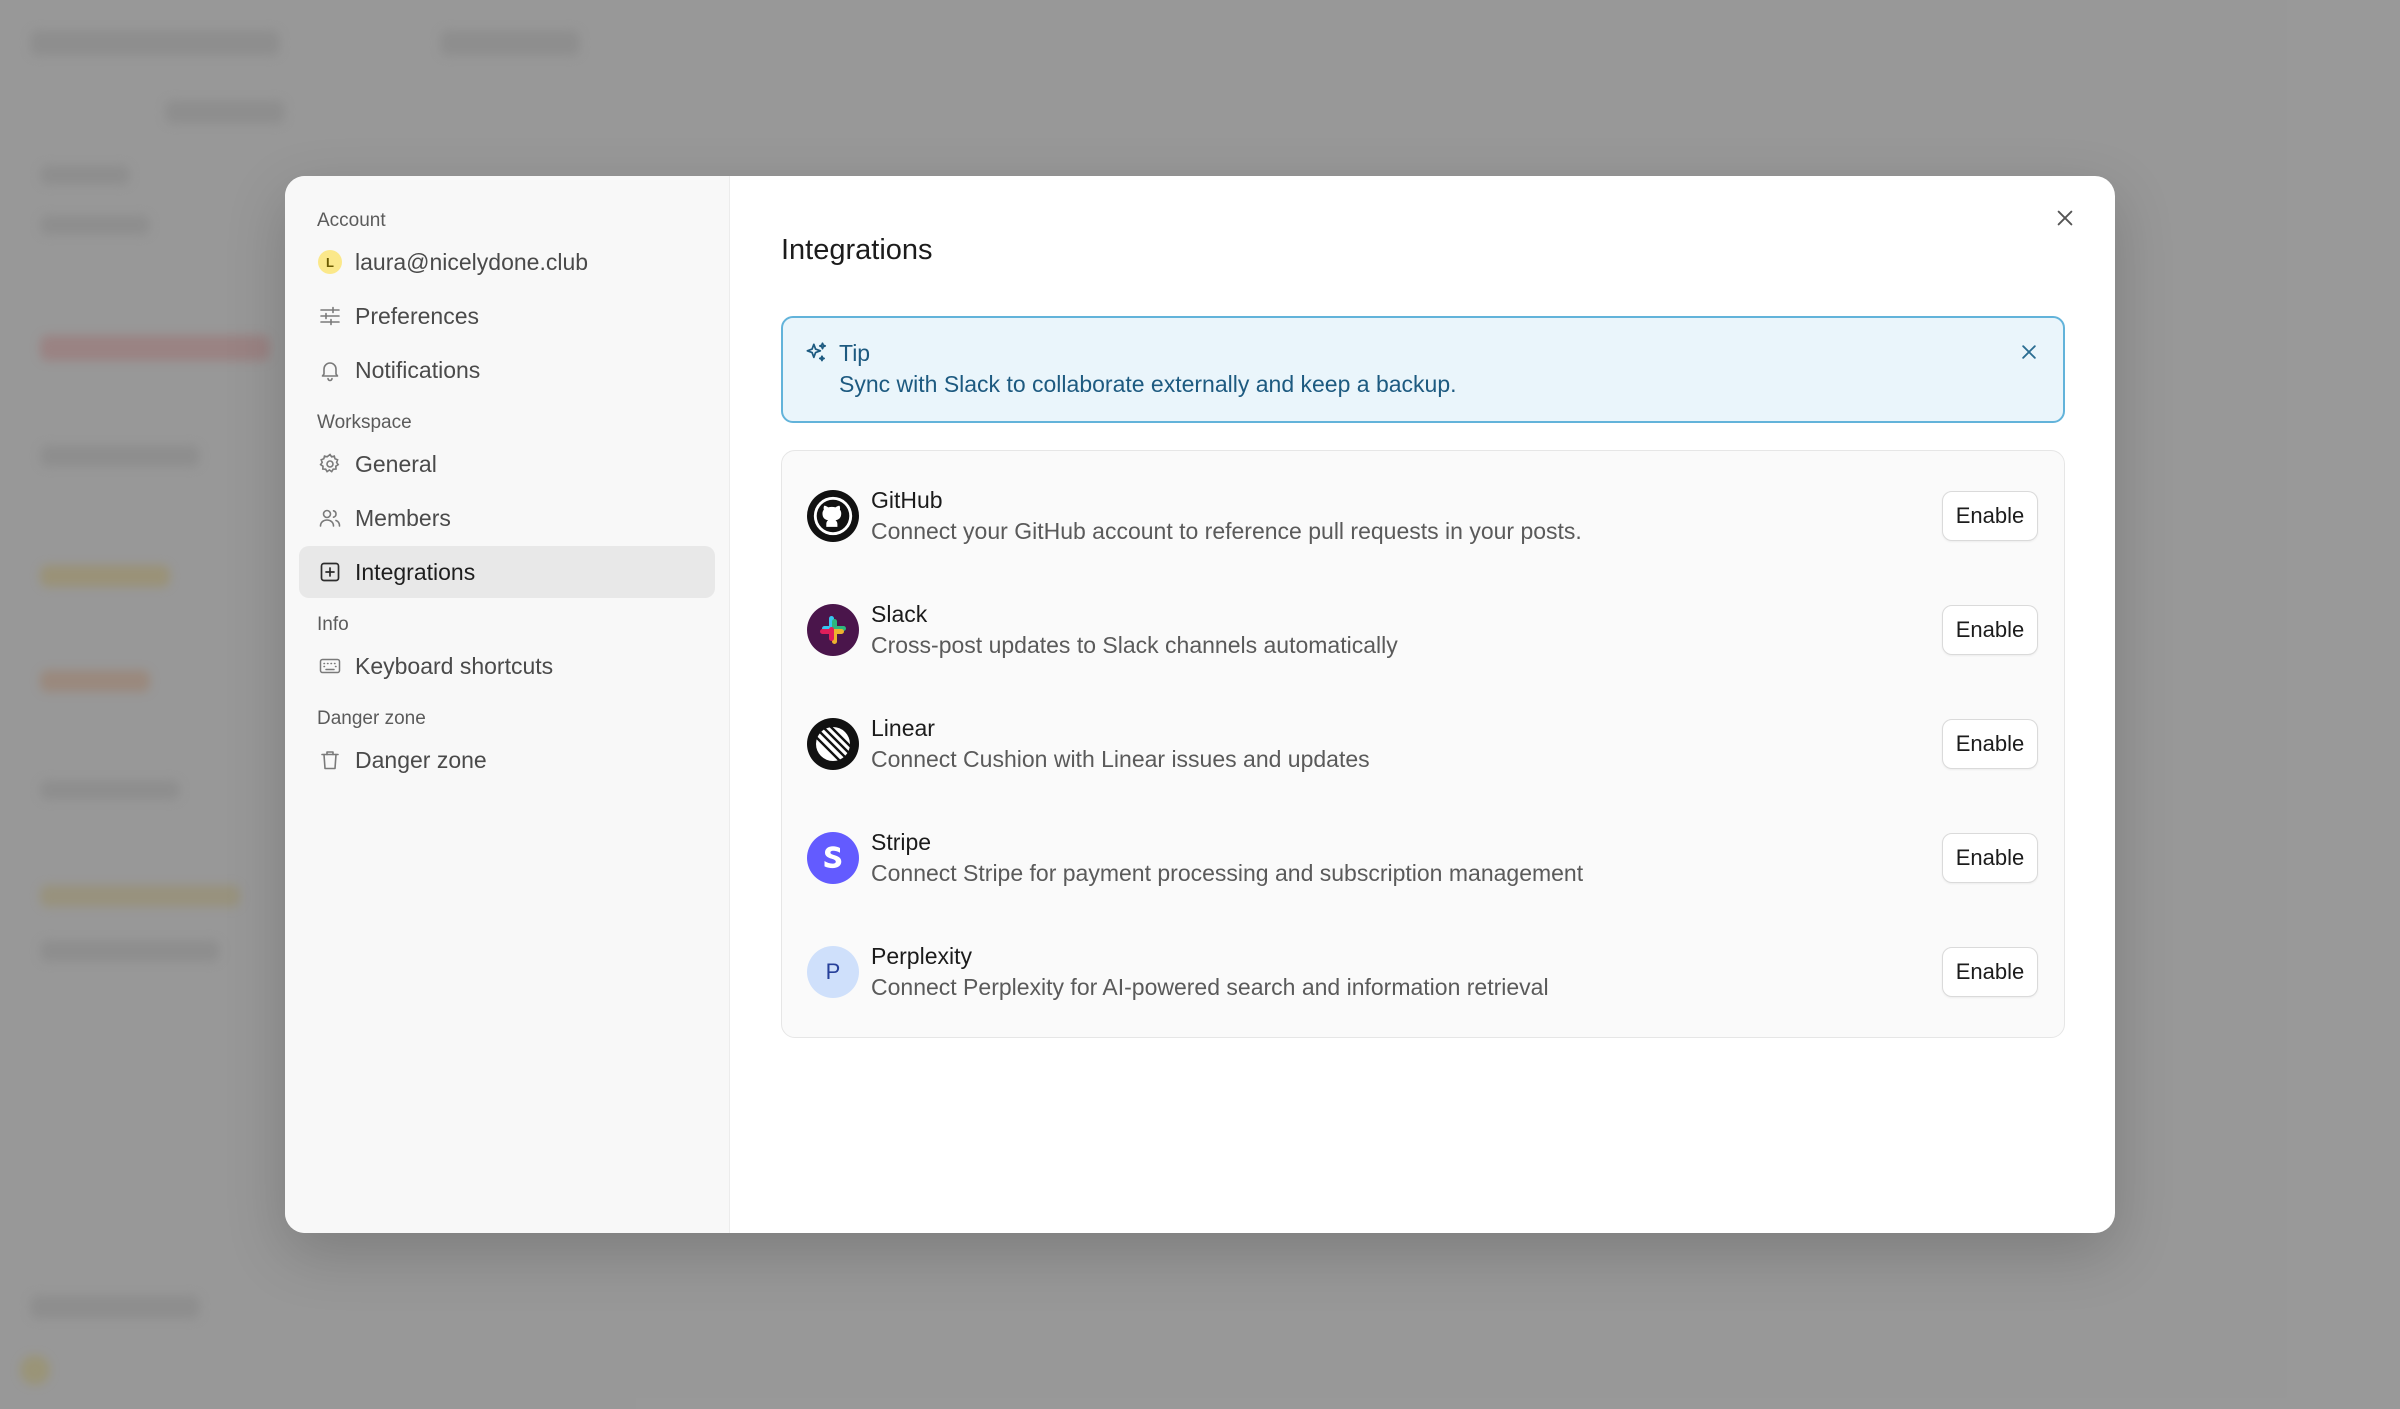  What do you see at coordinates (415, 571) in the screenshot?
I see `sidebar-item-label: Integrations` at bounding box center [415, 571].